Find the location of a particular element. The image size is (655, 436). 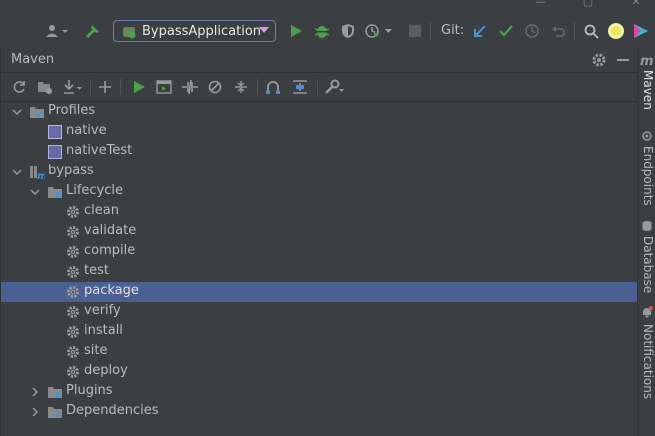

reload-icon is located at coordinates (19, 87).